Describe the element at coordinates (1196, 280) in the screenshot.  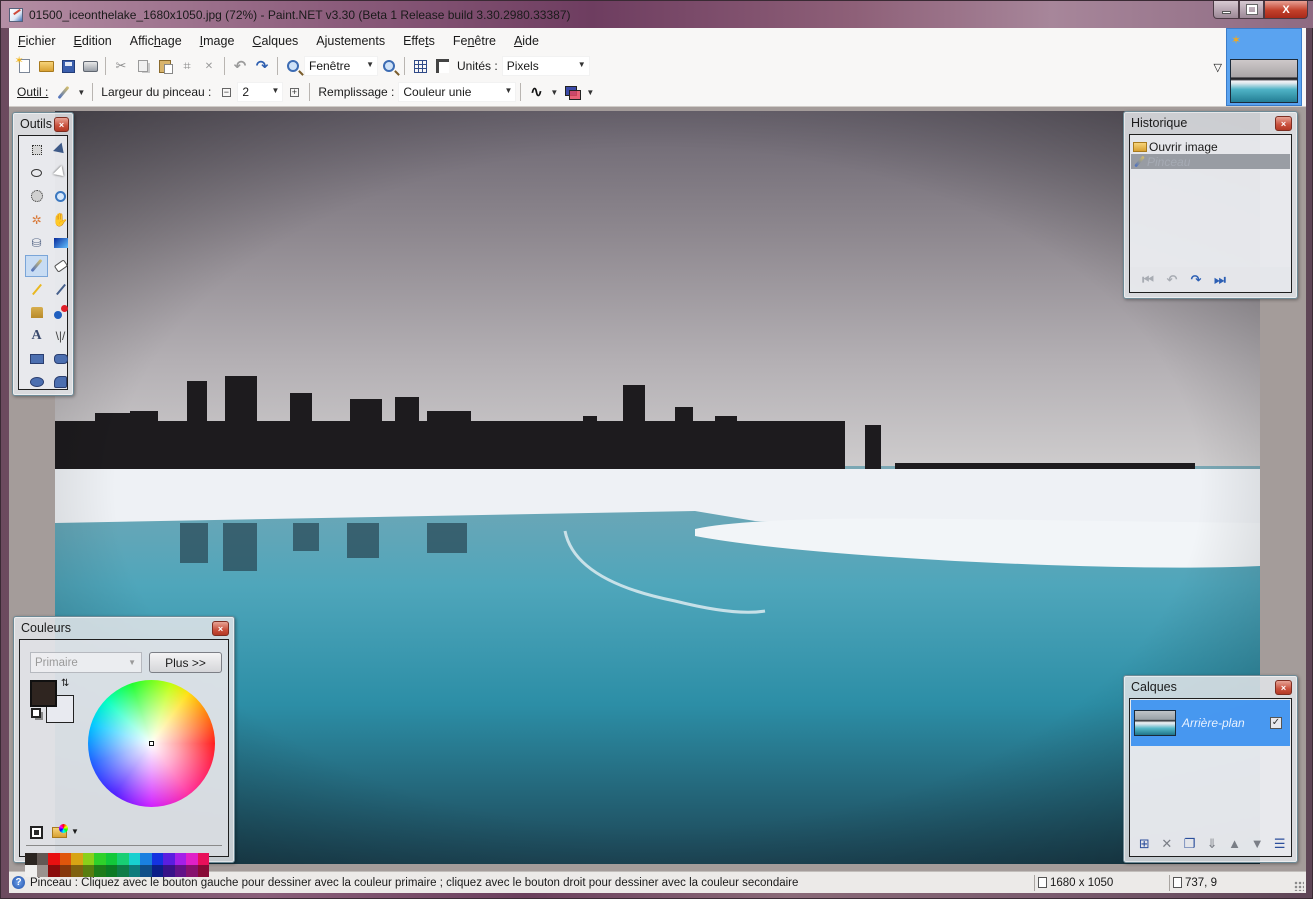
I see `redo-icon: ↷` at that location.